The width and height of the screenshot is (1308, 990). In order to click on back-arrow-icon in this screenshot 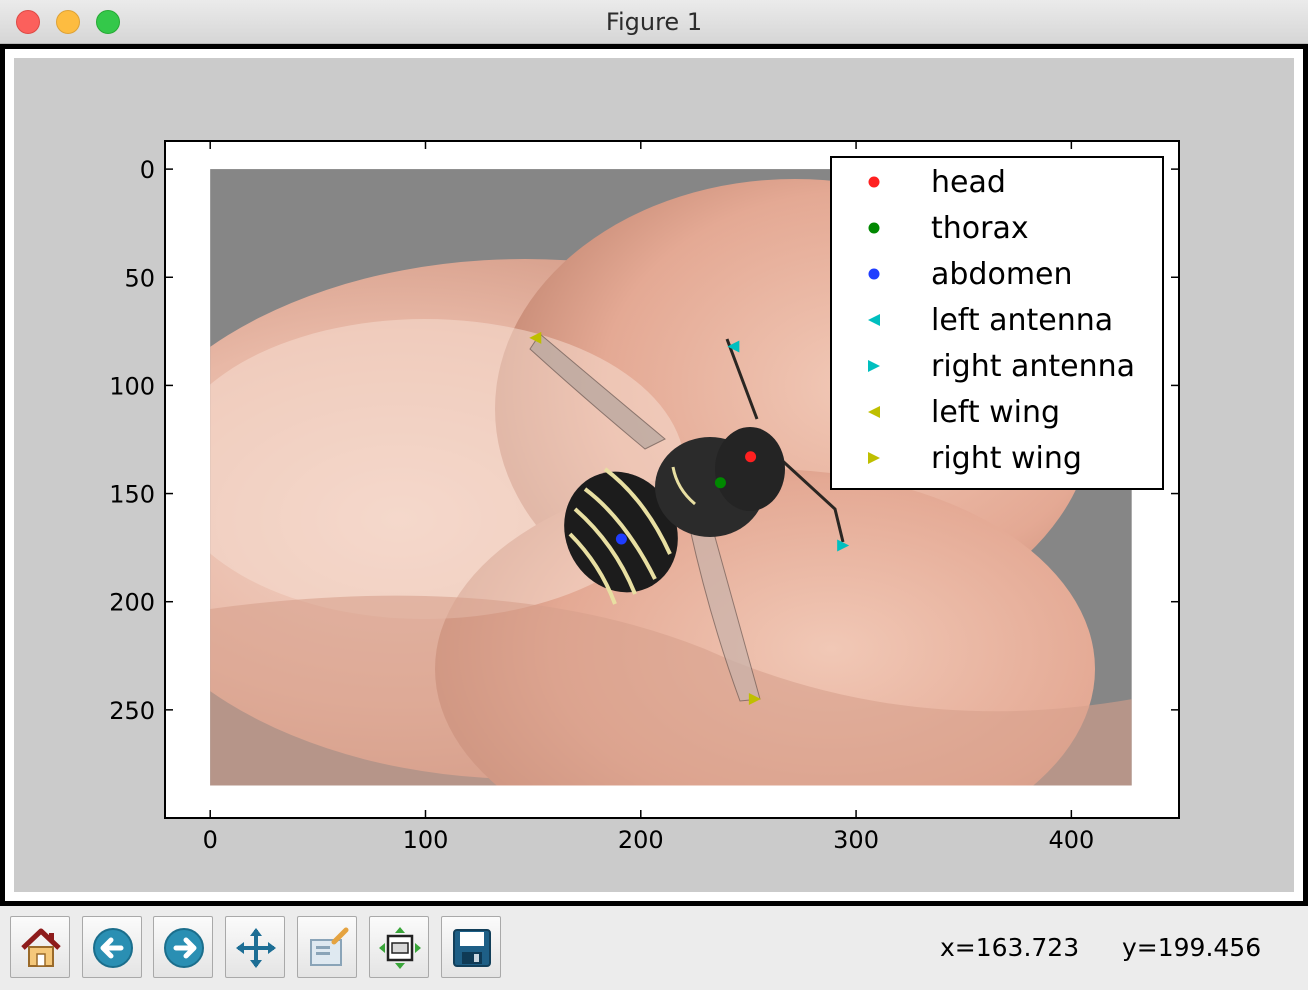, I will do `click(113, 948)`.